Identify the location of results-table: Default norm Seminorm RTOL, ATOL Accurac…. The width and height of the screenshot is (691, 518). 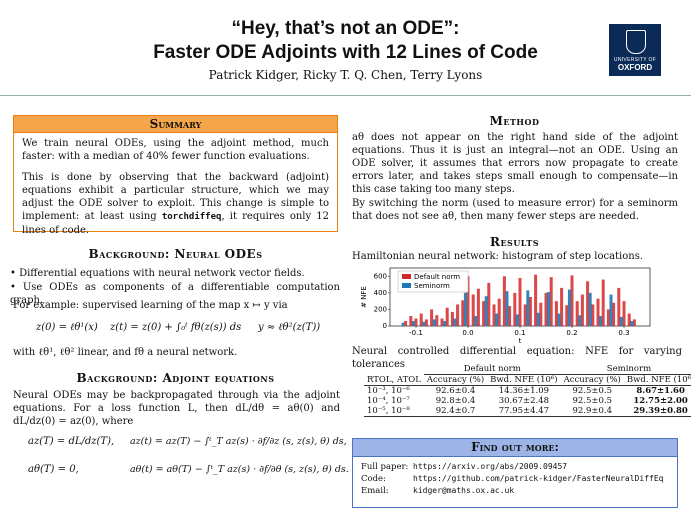
(527, 390).